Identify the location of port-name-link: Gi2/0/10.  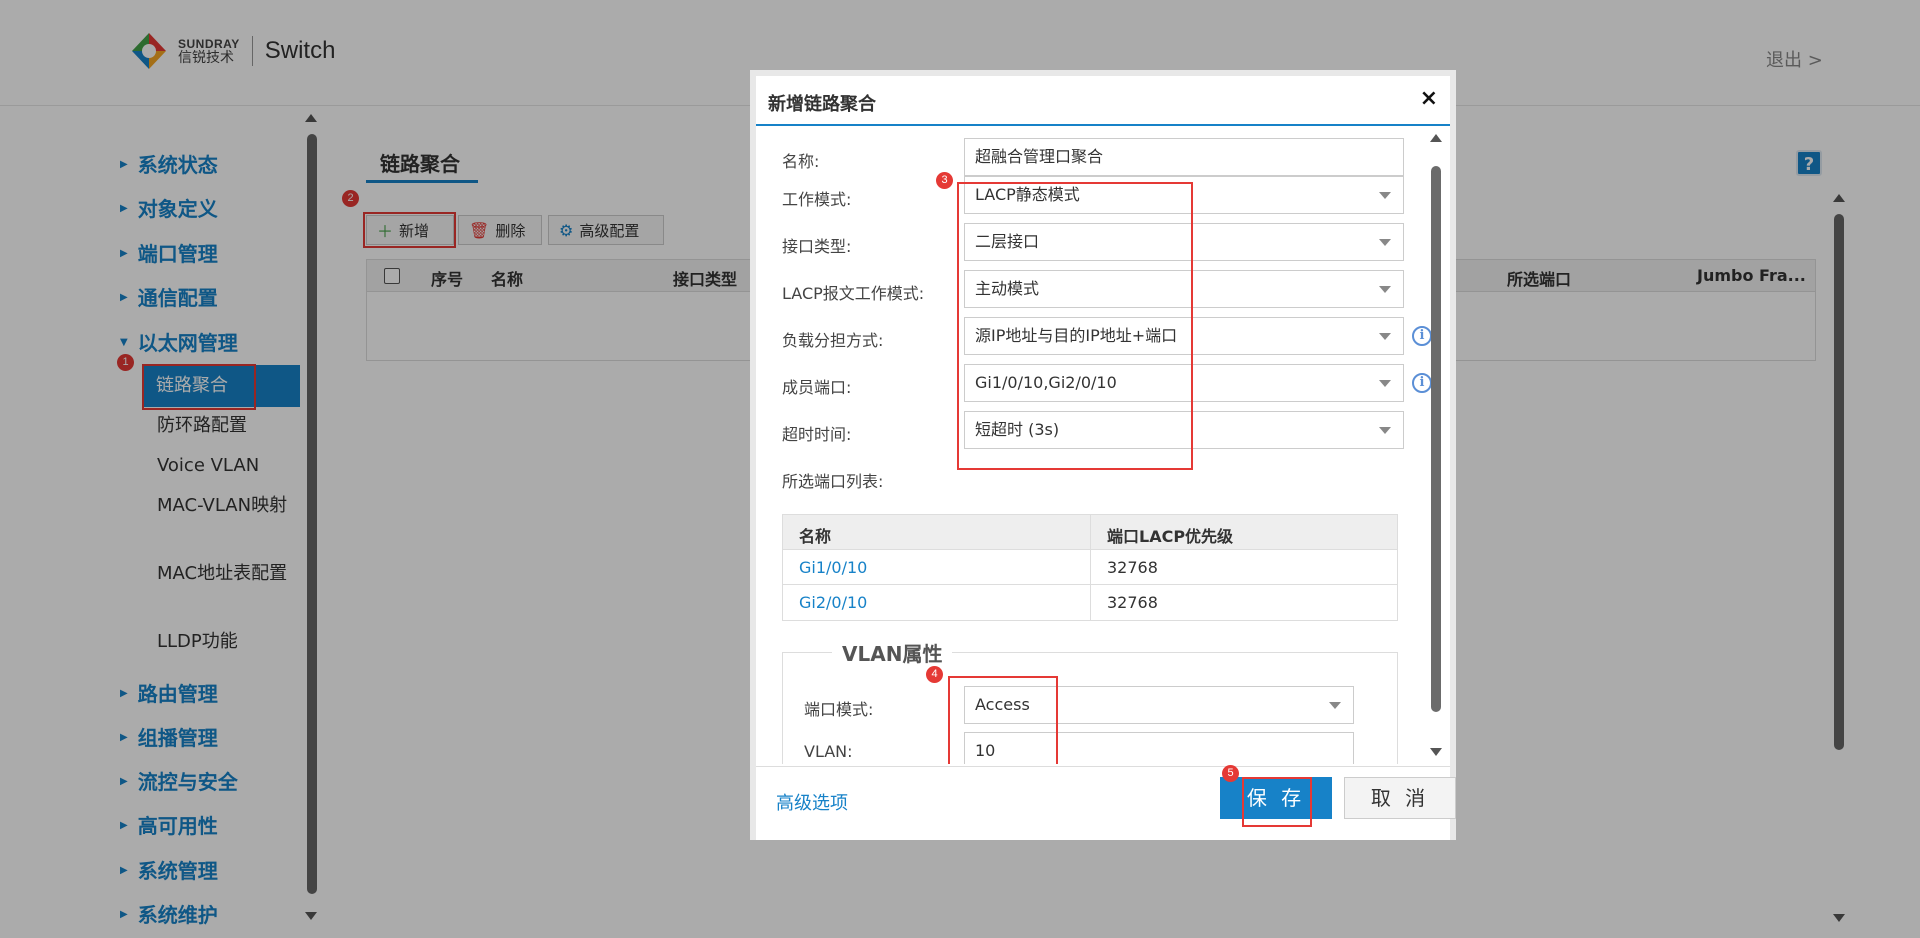
(833, 602).